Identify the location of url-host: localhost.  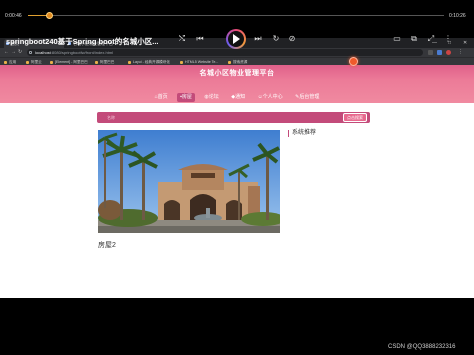
(43, 52).